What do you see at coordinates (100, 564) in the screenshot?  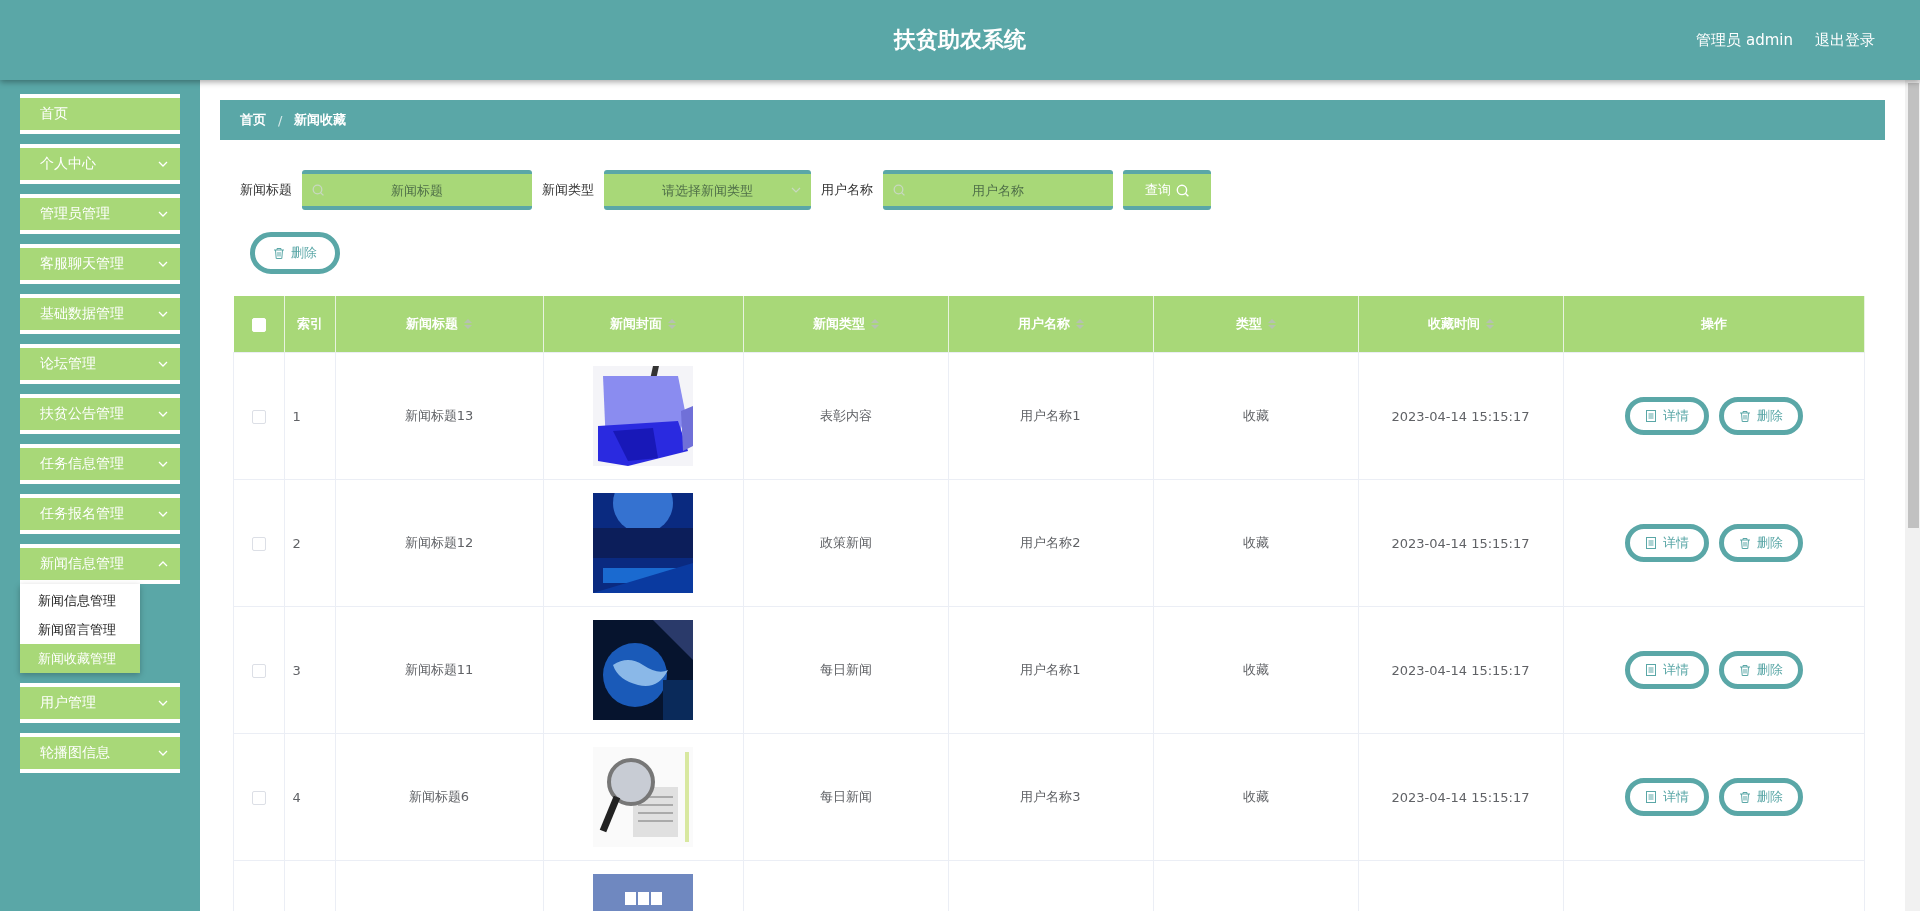 I see `menu-item: 新闻信息管理` at bounding box center [100, 564].